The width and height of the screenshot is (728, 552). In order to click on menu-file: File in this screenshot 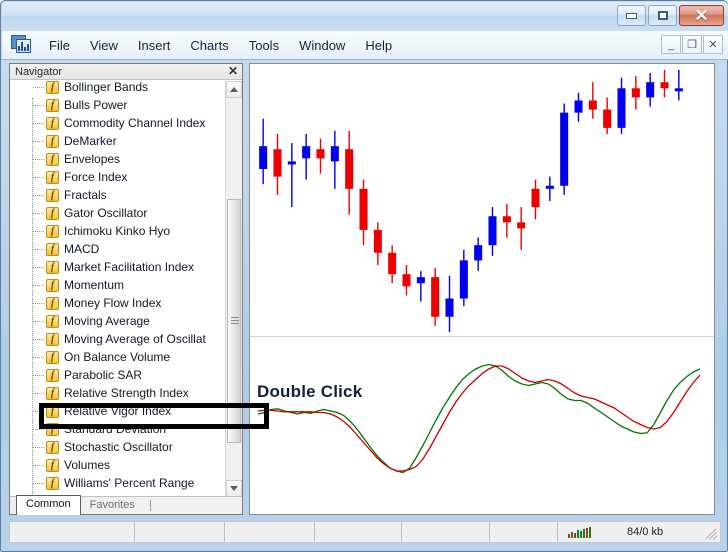, I will do `click(59, 45)`.